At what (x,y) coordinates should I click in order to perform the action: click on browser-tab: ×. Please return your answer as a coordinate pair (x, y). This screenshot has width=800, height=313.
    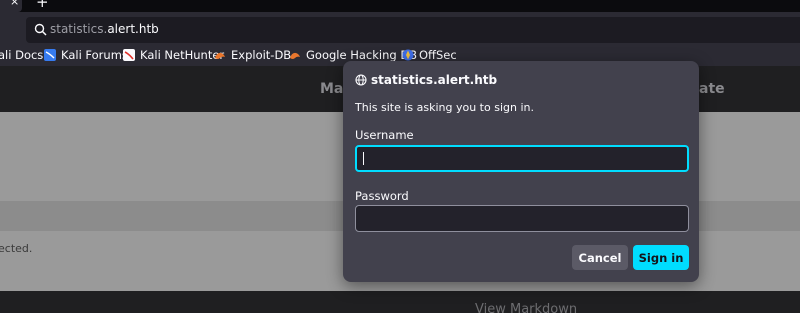
    Looking at the image, I should click on (11, 6).